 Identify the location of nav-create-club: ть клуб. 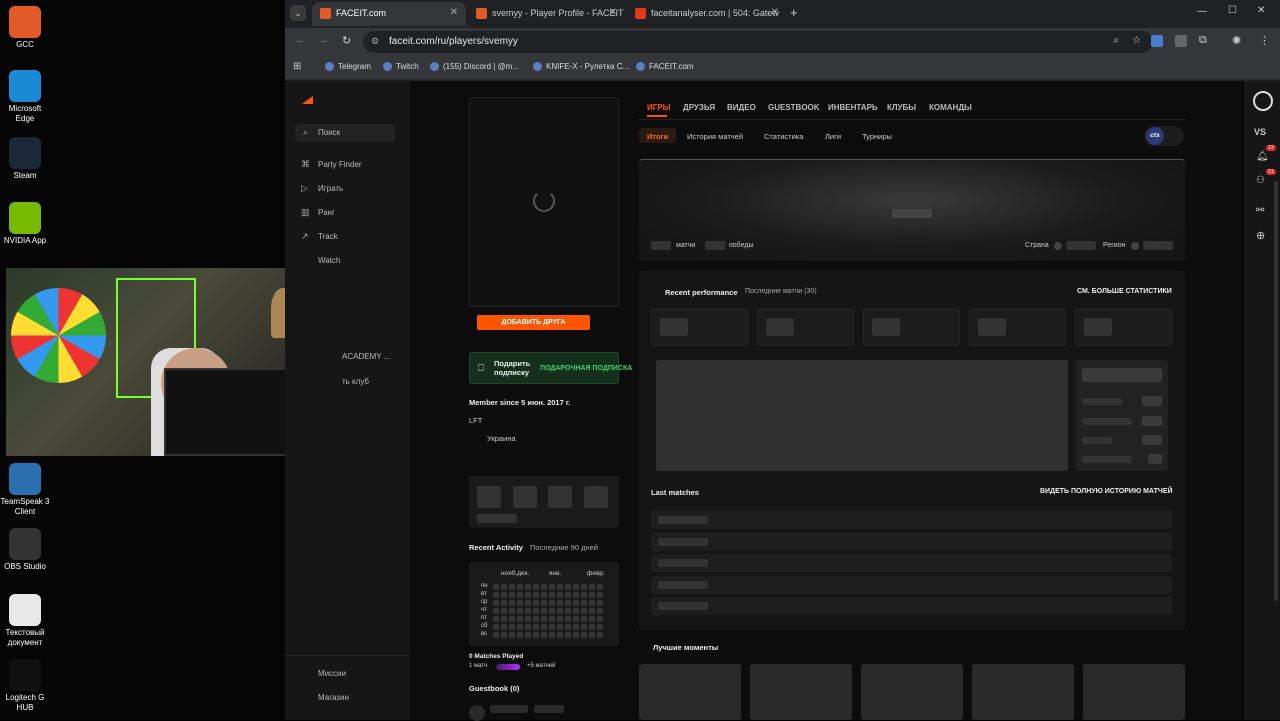
(347, 381).